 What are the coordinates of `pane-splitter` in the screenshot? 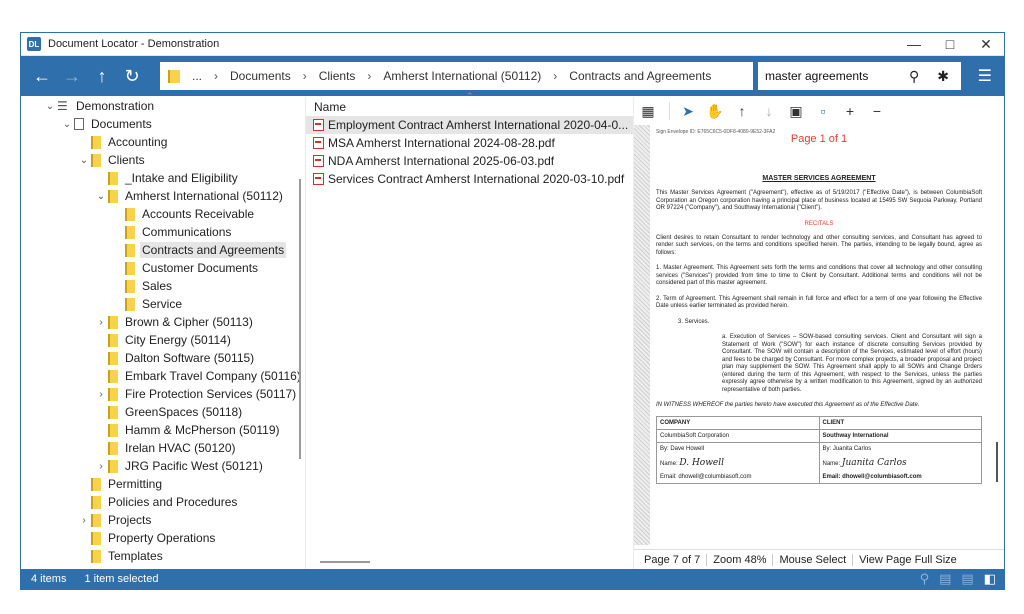 It's located at (642, 335).